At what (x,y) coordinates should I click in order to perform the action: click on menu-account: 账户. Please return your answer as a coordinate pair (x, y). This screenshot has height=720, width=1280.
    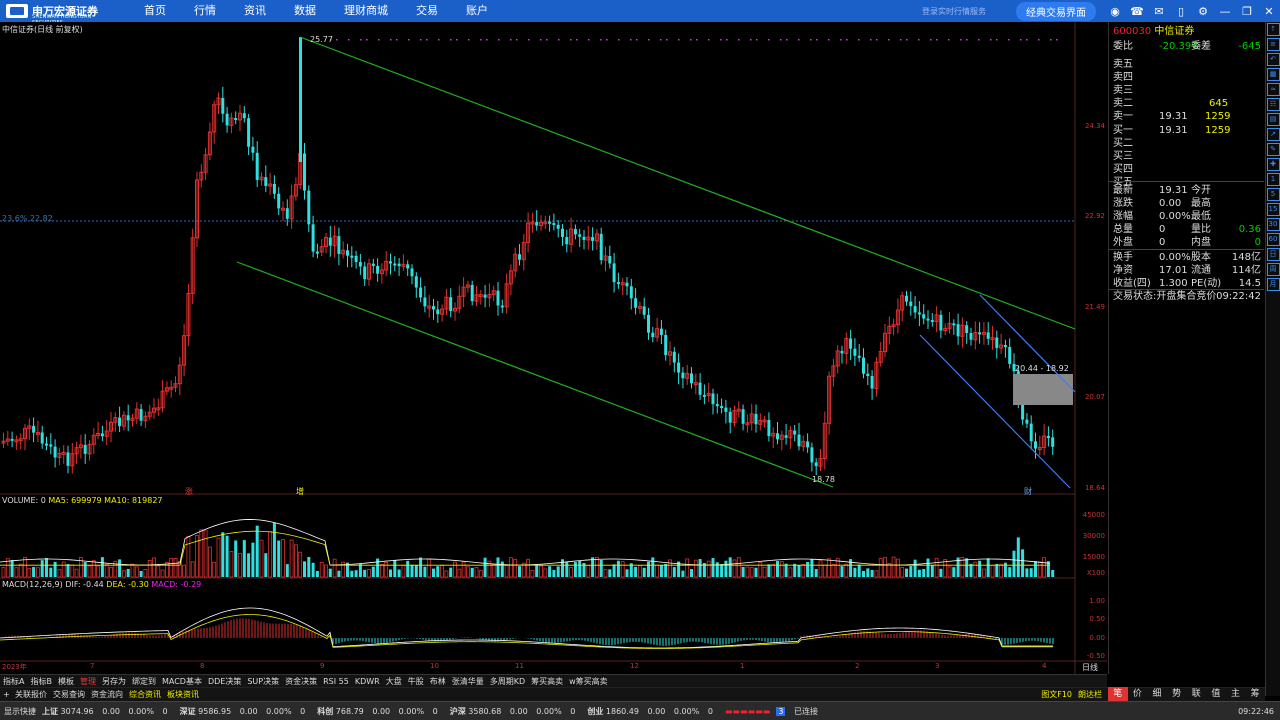
    Looking at the image, I should click on (477, 11).